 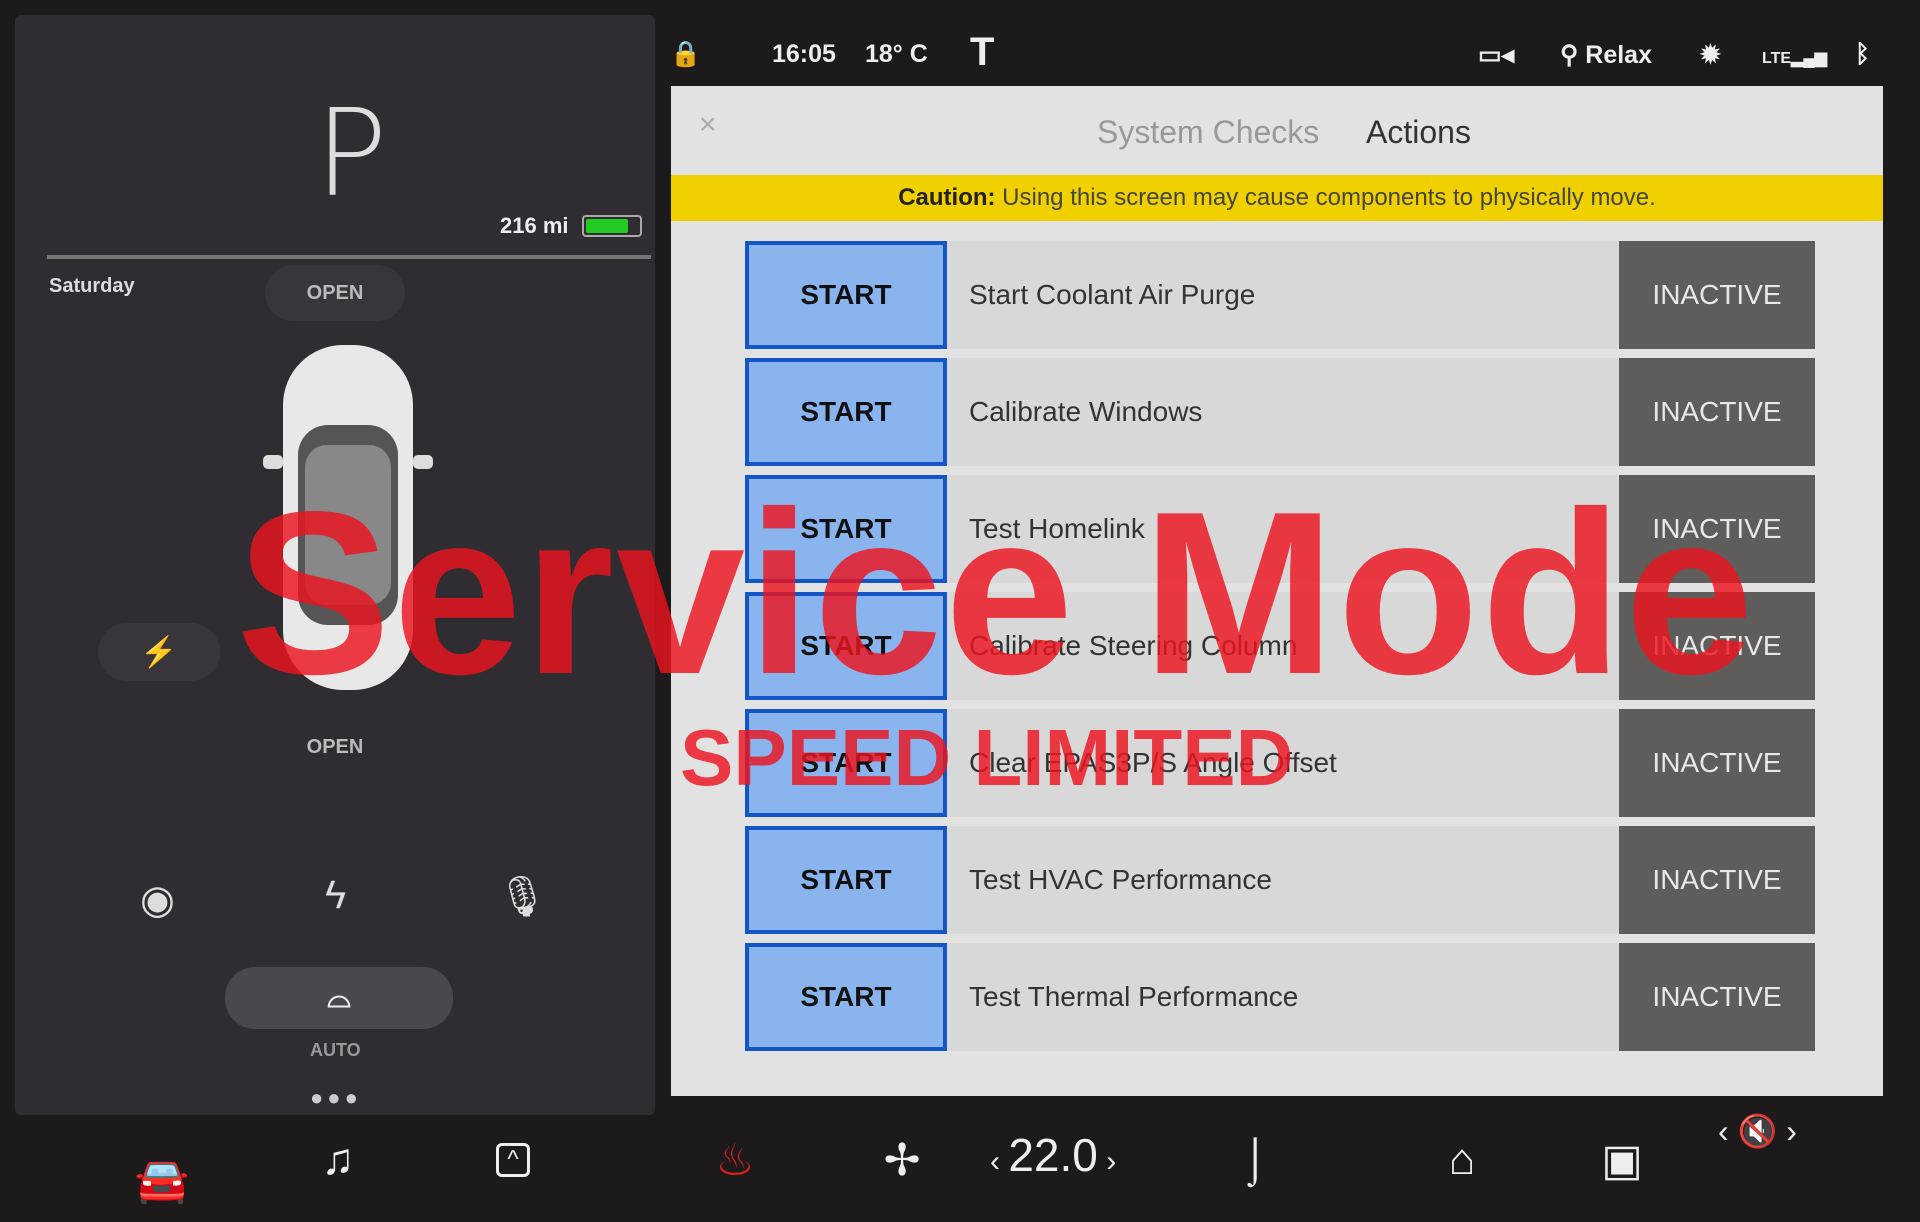 What do you see at coordinates (157, 900) in the screenshot?
I see `camera-icon: ◉` at bounding box center [157, 900].